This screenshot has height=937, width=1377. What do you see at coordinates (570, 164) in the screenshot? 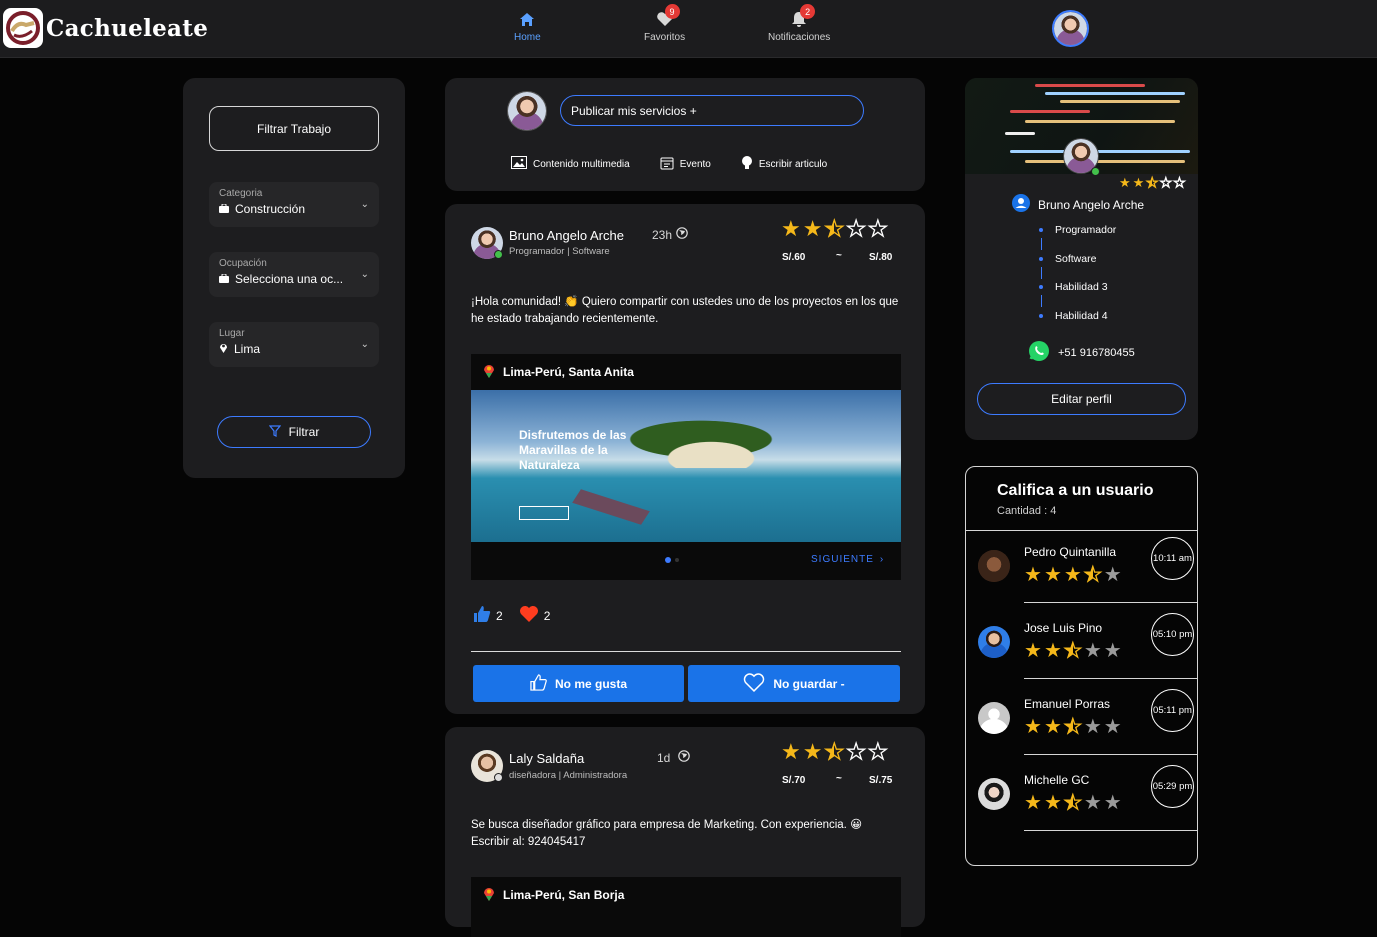
I see `multimedia-action: Contenido multimedia` at bounding box center [570, 164].